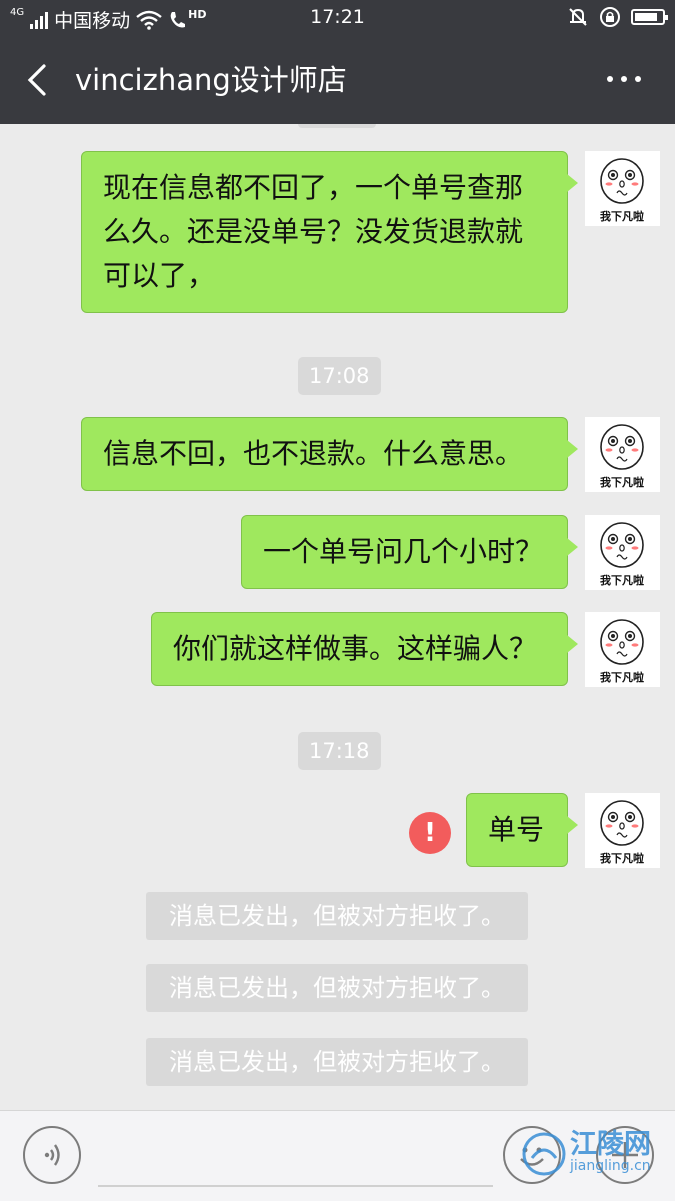 This screenshot has width=675, height=1201. What do you see at coordinates (159, 275) in the screenshot?
I see `message-line: 可以了，` at bounding box center [159, 275].